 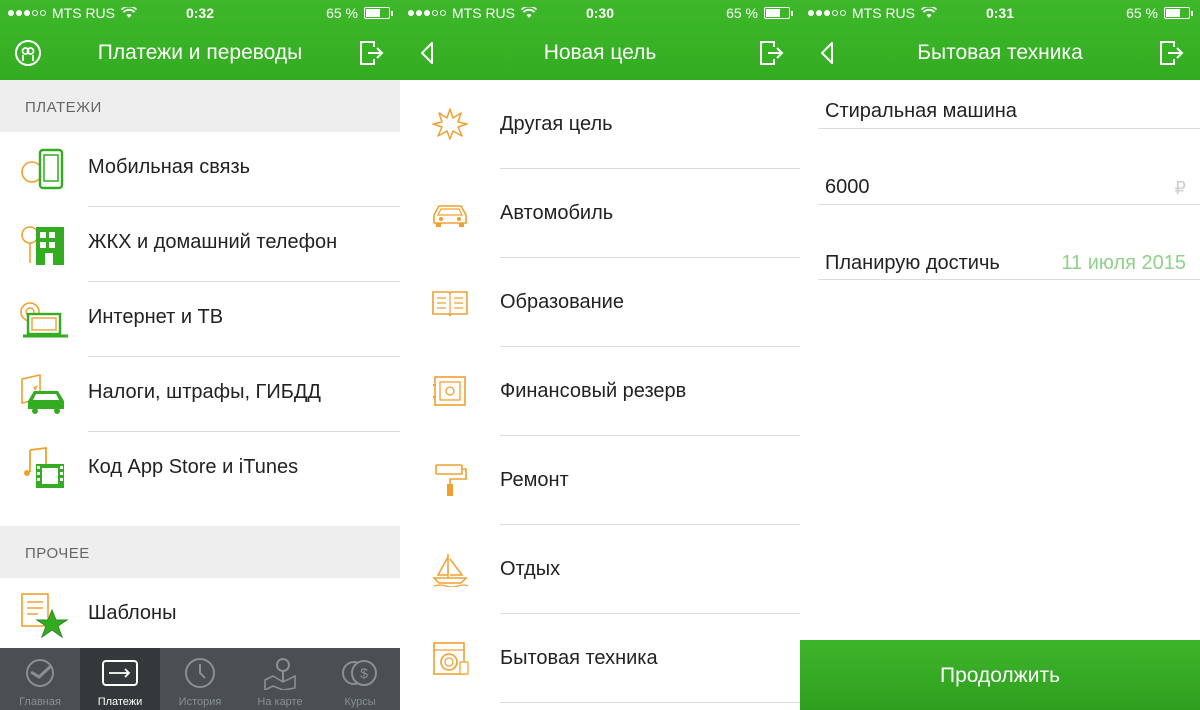 I want to click on tab-rates: $ Курсы, so click(x=360, y=679).